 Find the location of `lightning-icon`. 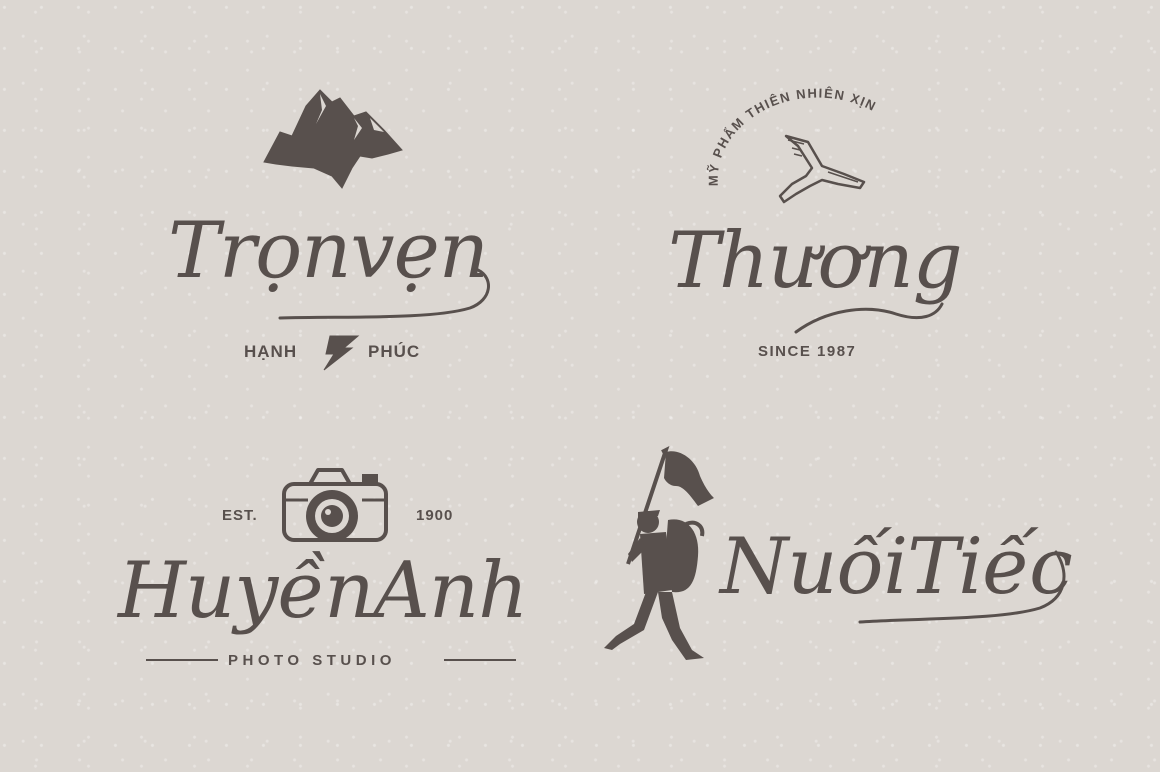

lightning-icon is located at coordinates (341, 353).